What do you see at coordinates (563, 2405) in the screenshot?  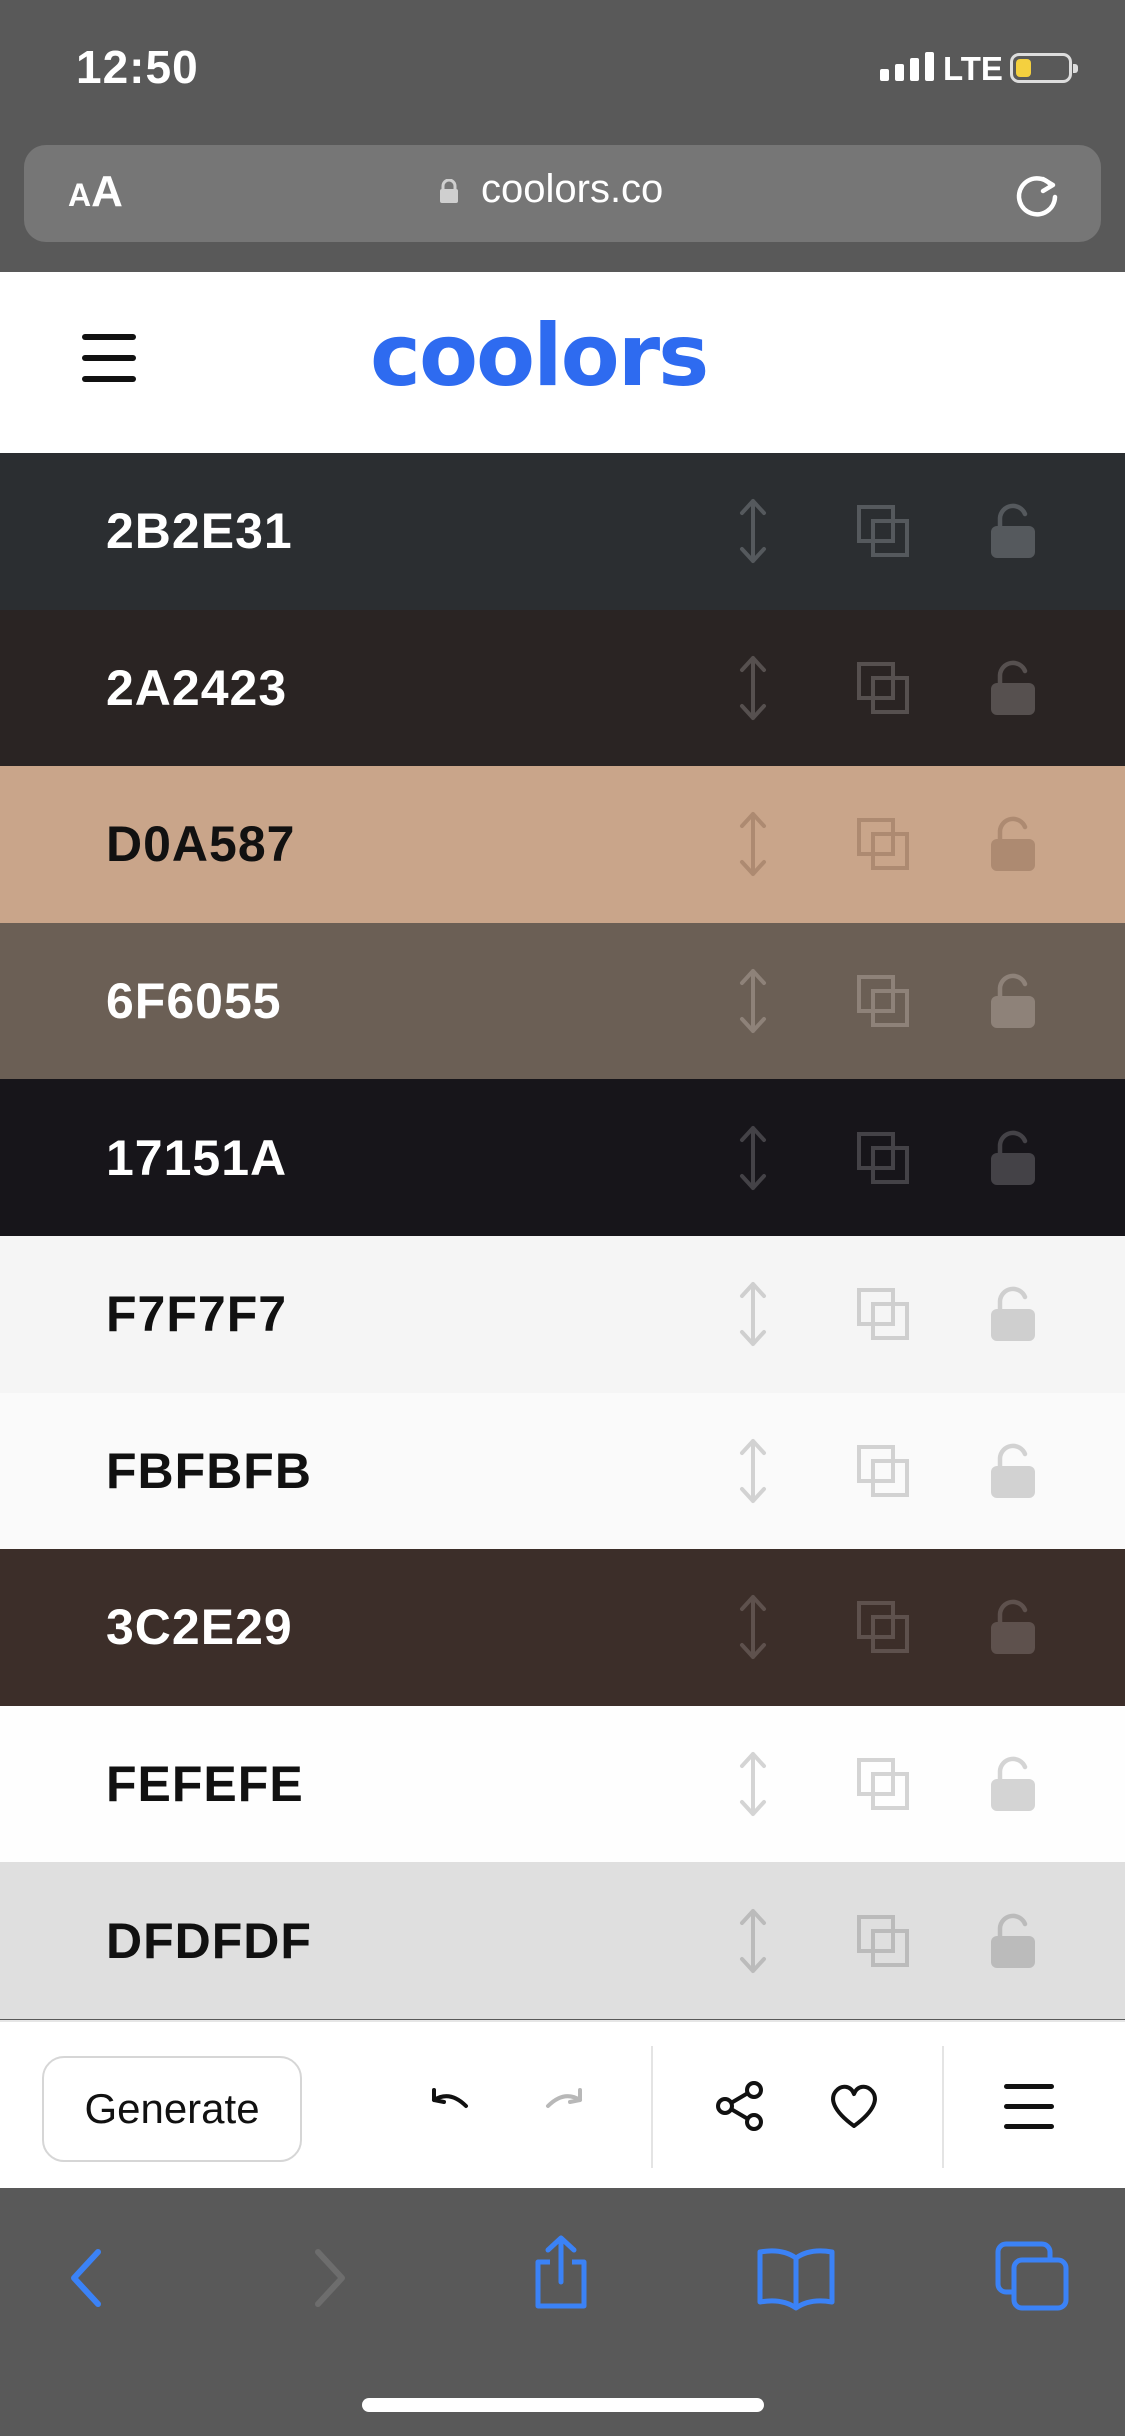 I see `home-indicator` at bounding box center [563, 2405].